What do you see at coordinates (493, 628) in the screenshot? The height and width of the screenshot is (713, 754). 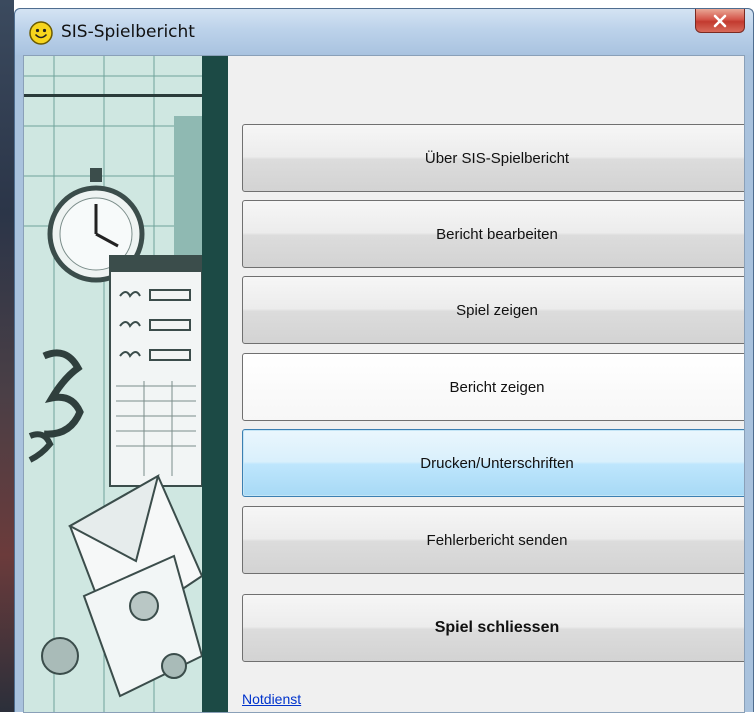 I see `close-game-button: Spiel schliessen` at bounding box center [493, 628].